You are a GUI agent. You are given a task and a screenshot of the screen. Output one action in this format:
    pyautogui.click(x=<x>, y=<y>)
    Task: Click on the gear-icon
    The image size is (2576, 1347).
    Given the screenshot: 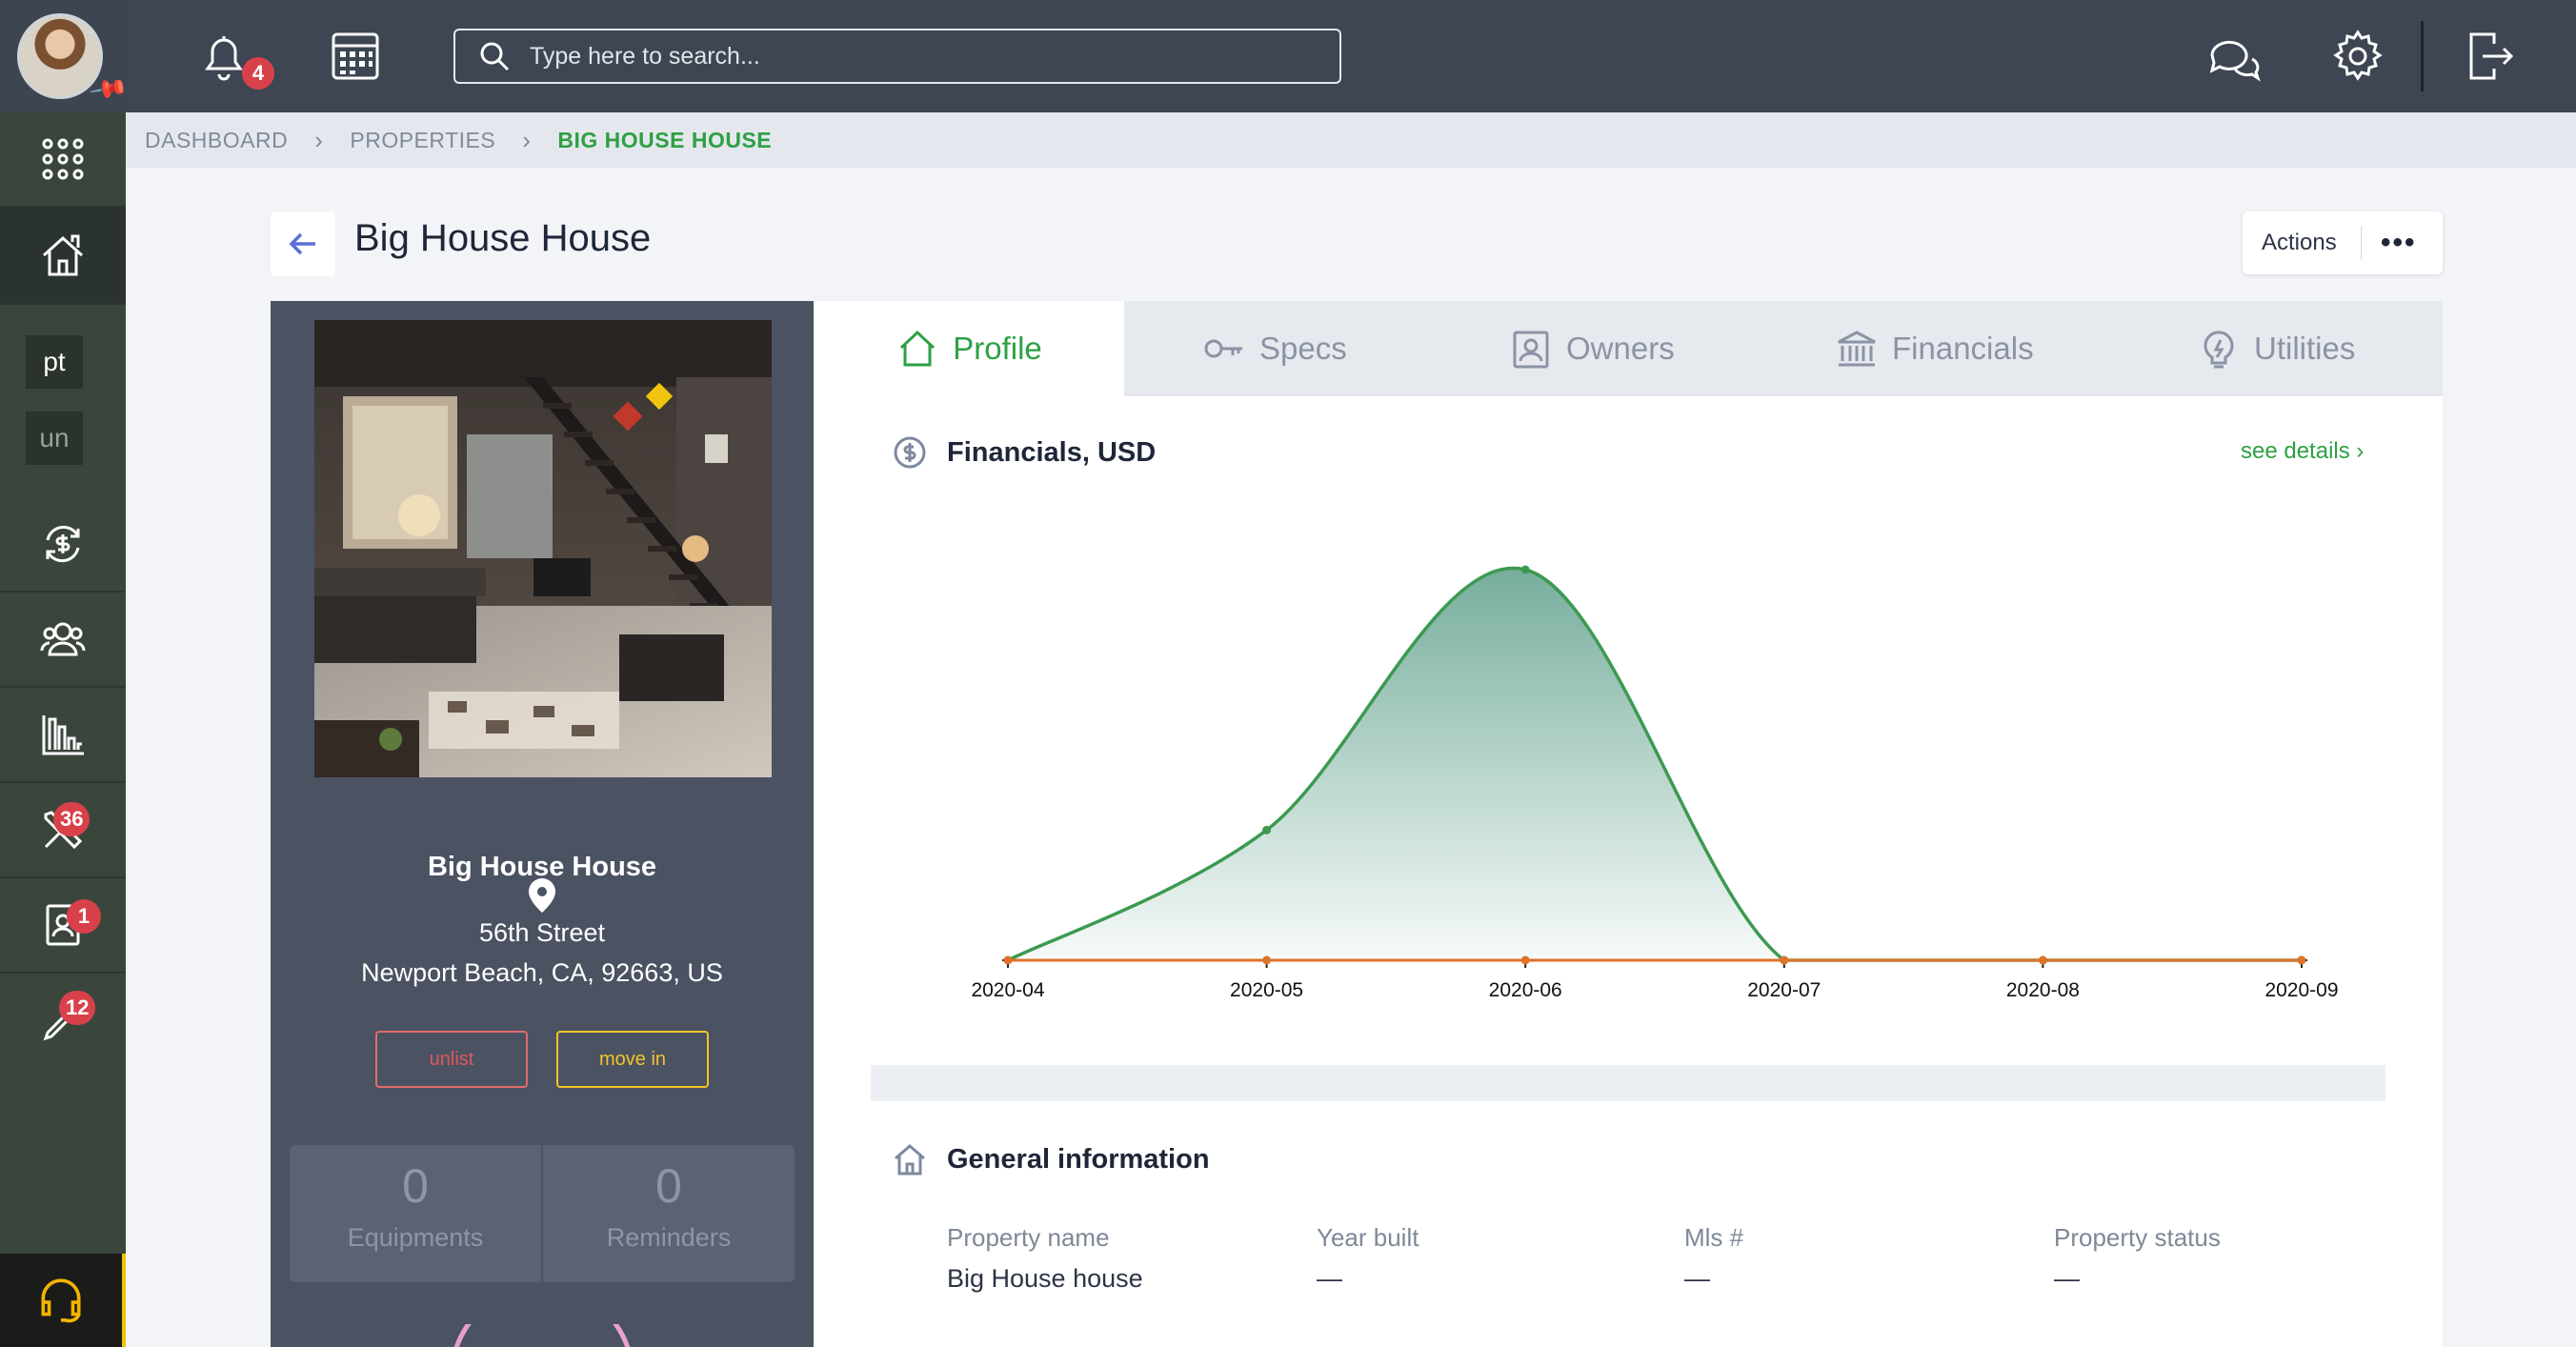 What is the action you would take?
    pyautogui.click(x=2358, y=55)
    